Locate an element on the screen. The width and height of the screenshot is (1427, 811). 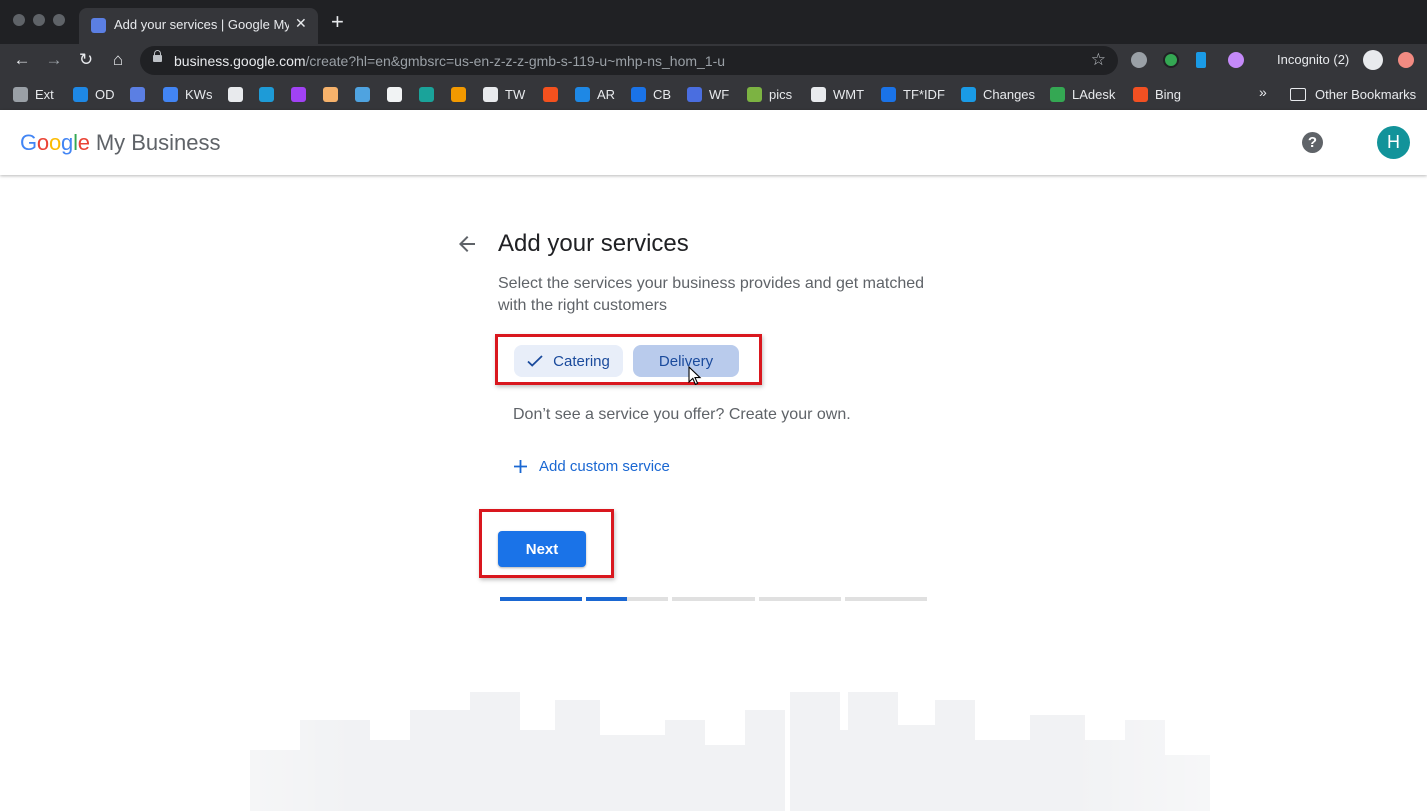
window-close-dot is located at coordinates (19, 20).